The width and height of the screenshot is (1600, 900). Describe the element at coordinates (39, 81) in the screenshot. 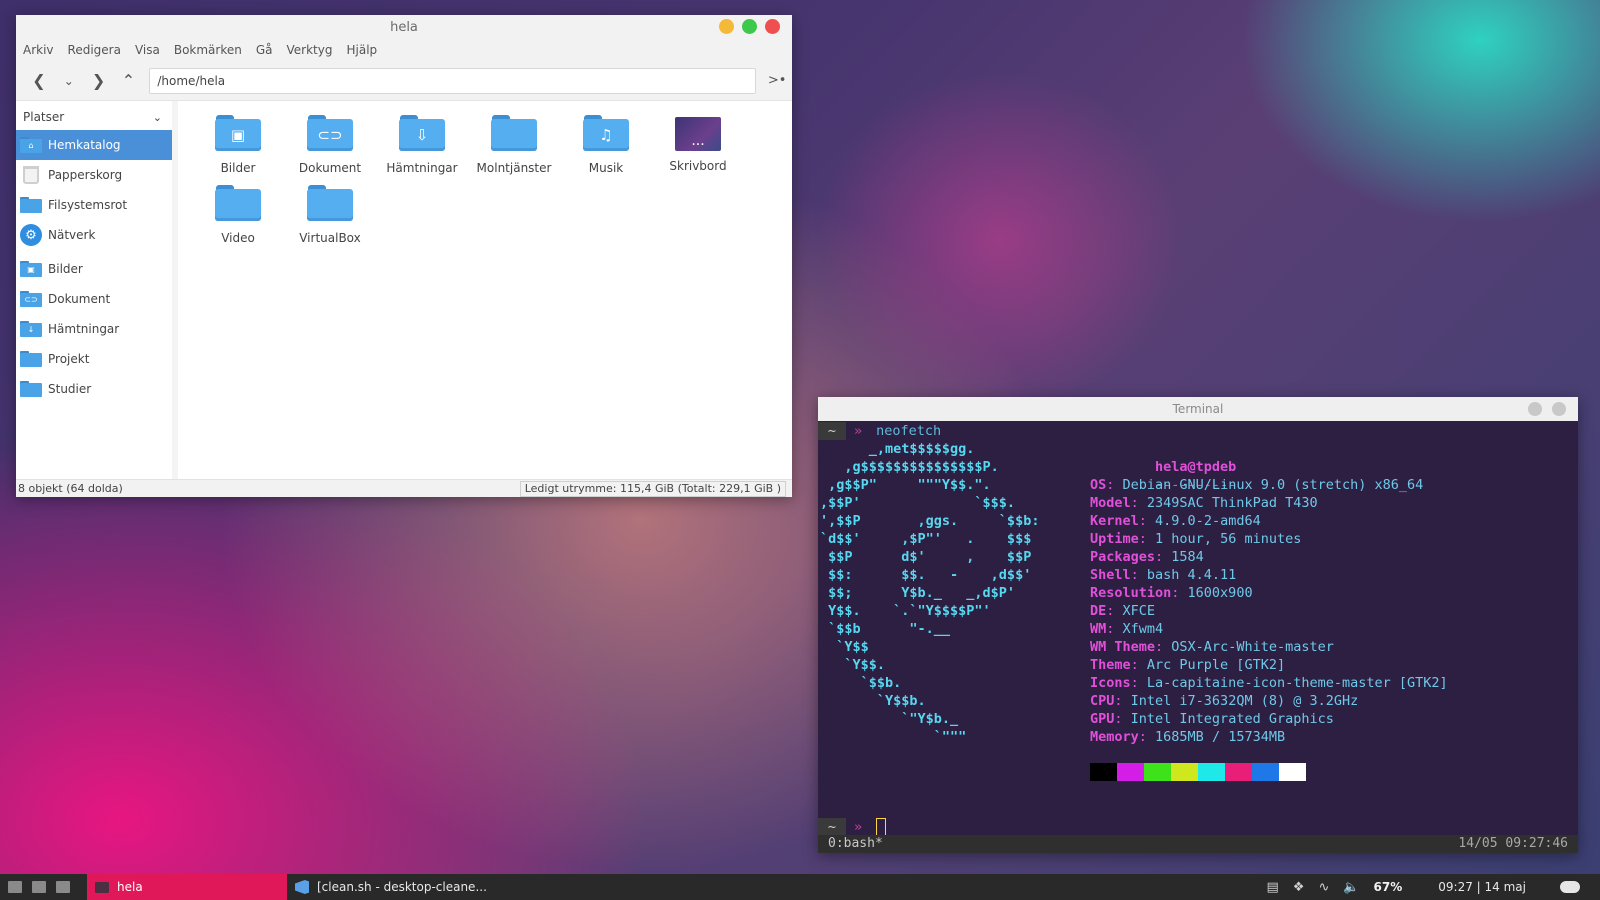

I see `back-button: ❮` at that location.